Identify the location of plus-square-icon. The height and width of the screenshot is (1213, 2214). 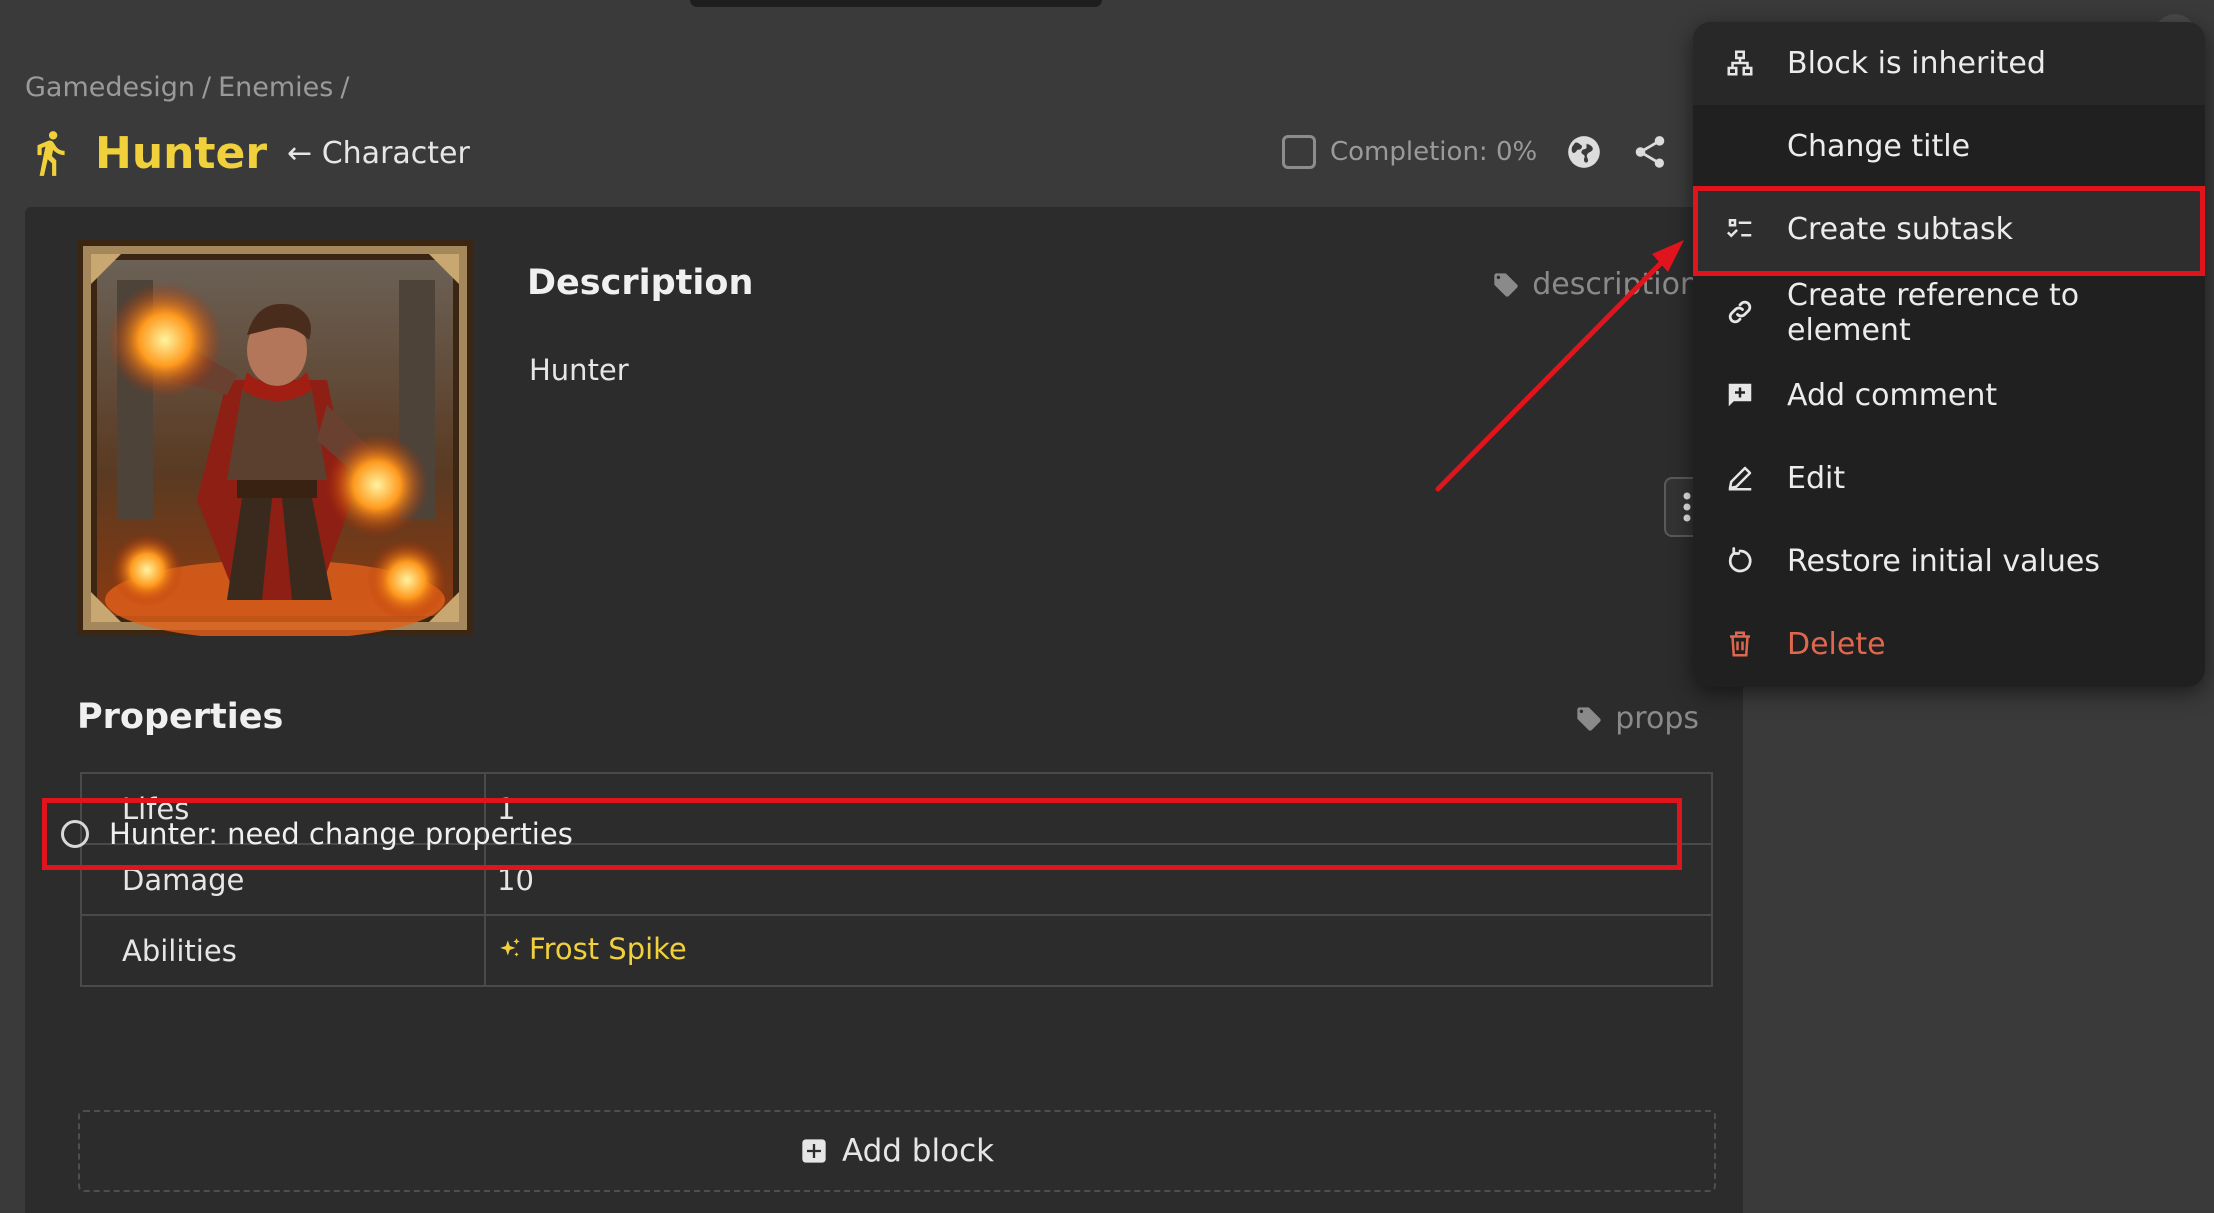
(814, 1151).